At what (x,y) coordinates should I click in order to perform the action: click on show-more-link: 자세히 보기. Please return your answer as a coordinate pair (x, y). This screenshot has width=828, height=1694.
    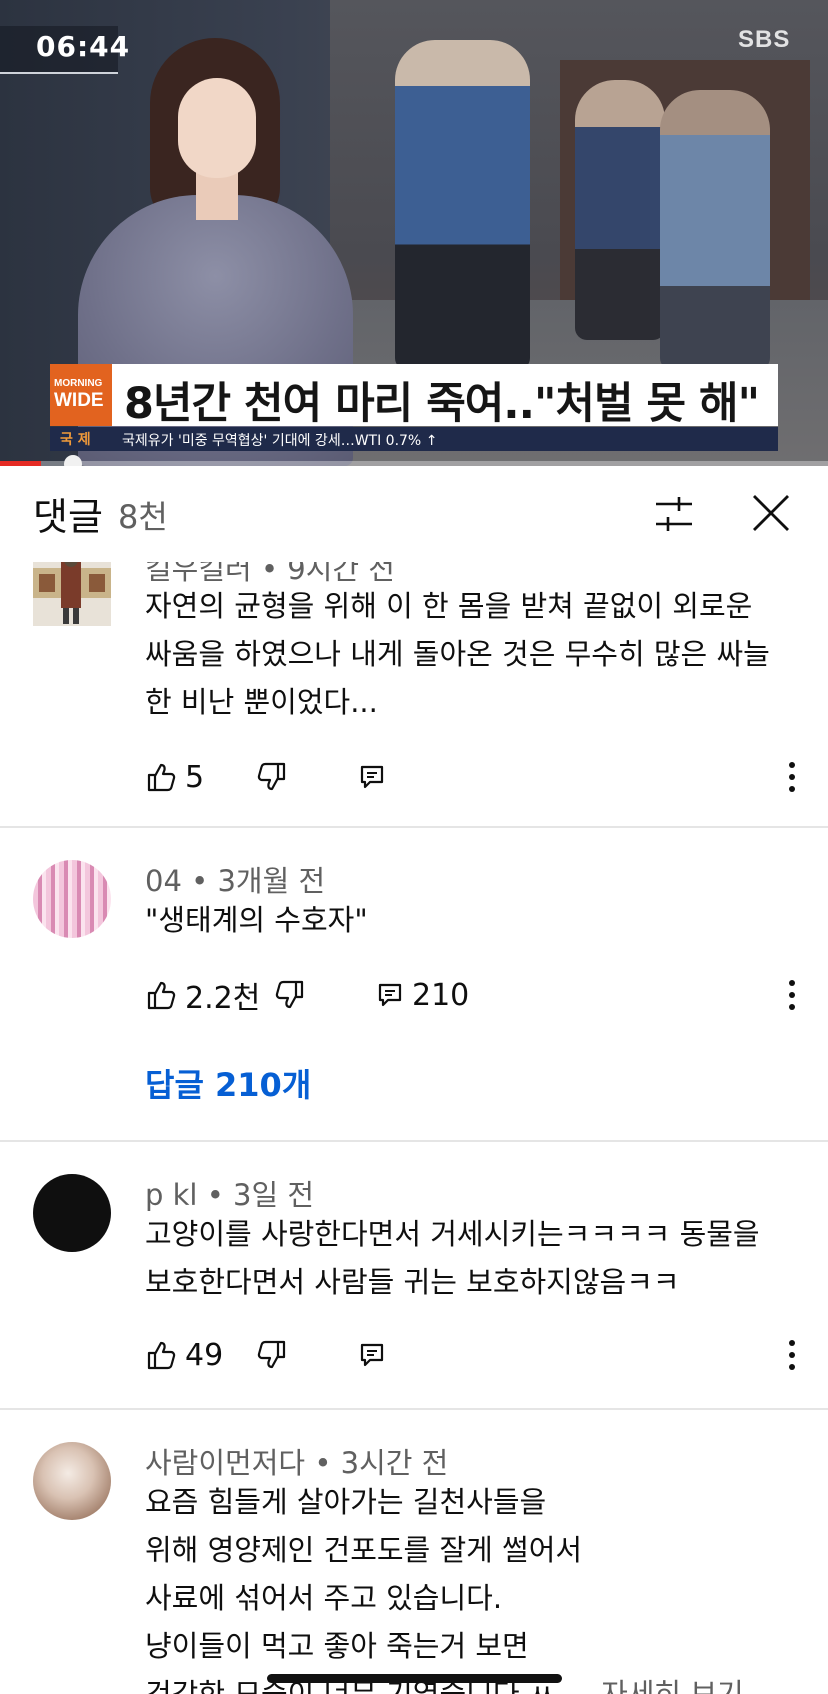
    Looking at the image, I should click on (672, 1685).